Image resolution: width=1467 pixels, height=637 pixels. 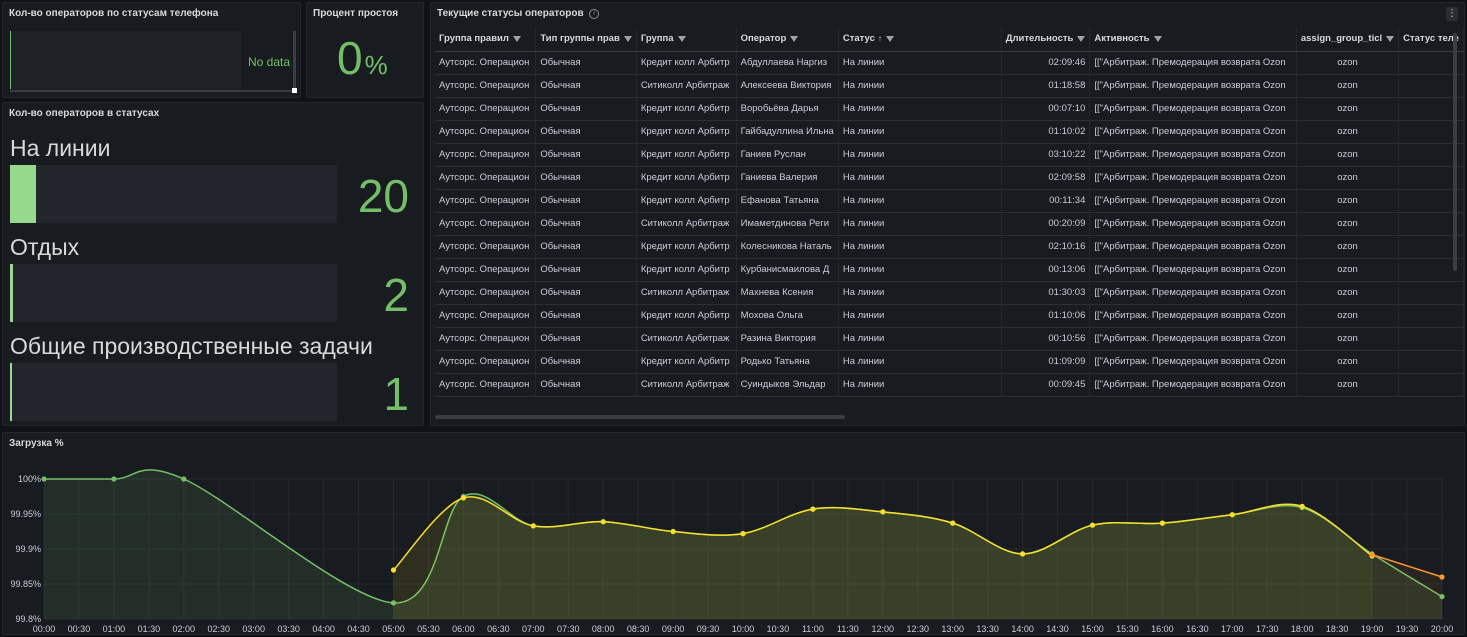 I want to click on column-header: Длительность, so click(x=1046, y=39).